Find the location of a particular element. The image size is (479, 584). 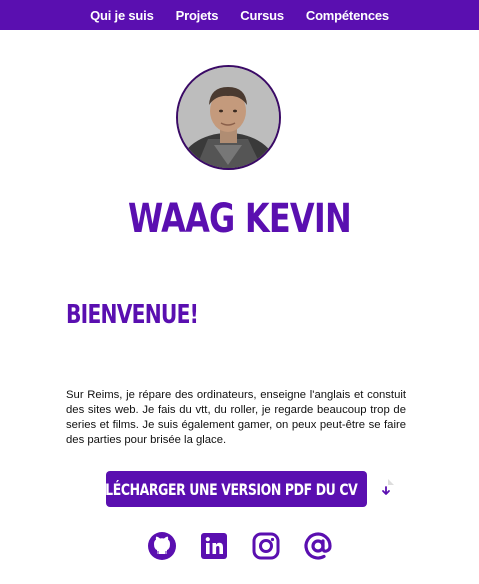

nav-link-qui-je-suis: Qui je suis is located at coordinates (122, 15).